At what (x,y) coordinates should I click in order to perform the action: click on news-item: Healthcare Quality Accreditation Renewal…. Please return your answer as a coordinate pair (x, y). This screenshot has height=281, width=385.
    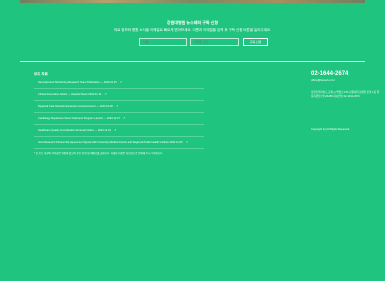
    Looking at the image, I should click on (119, 131).